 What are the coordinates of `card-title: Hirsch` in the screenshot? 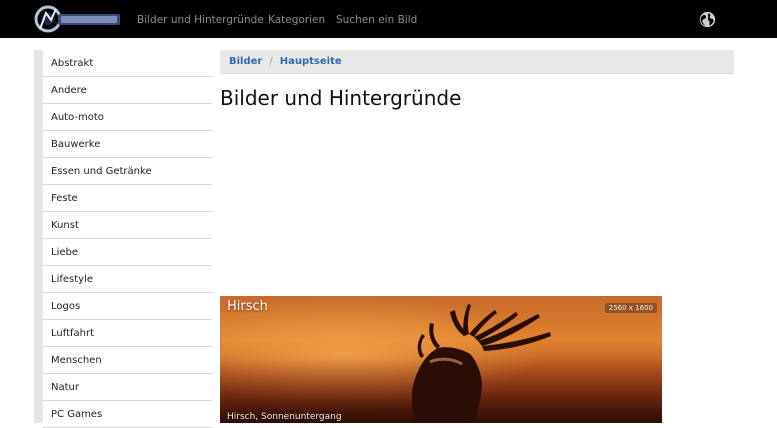 It's located at (247, 306).